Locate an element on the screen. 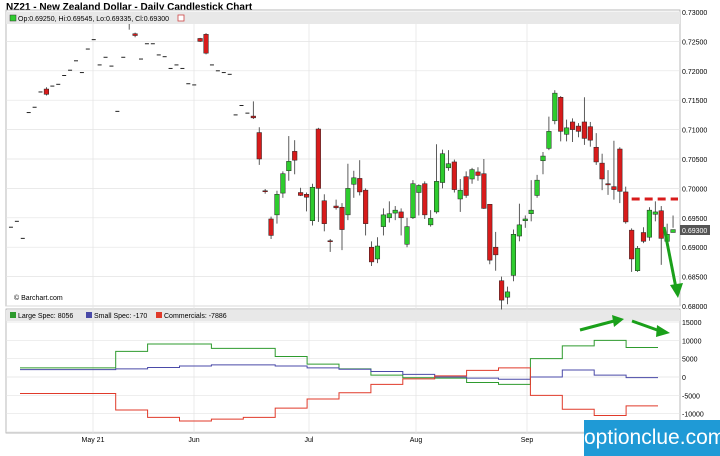 The width and height of the screenshot is (720, 456). price-tick-label: 0.71500 is located at coordinates (694, 101).